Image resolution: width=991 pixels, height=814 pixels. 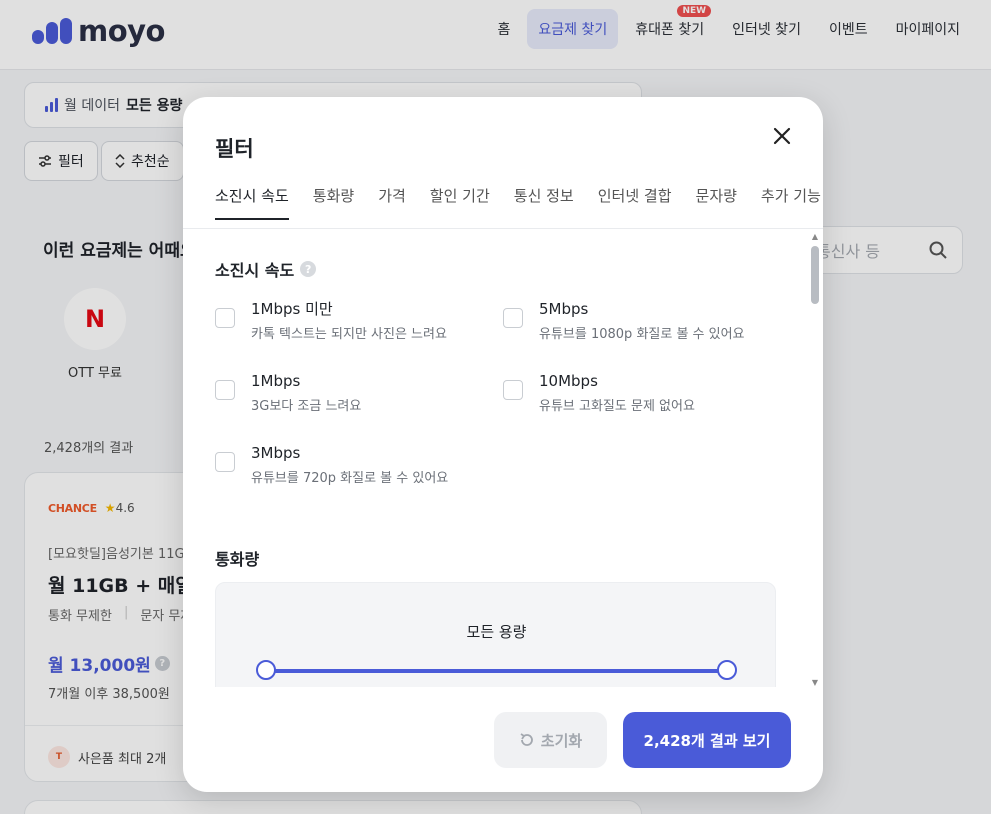 I want to click on modal-title: 필터, so click(x=234, y=149).